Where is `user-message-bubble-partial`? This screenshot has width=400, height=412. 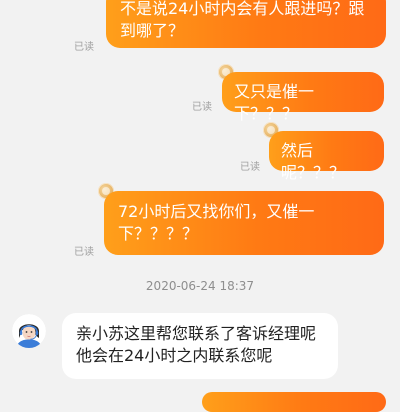
user-message-bubble-partial is located at coordinates (294, 402).